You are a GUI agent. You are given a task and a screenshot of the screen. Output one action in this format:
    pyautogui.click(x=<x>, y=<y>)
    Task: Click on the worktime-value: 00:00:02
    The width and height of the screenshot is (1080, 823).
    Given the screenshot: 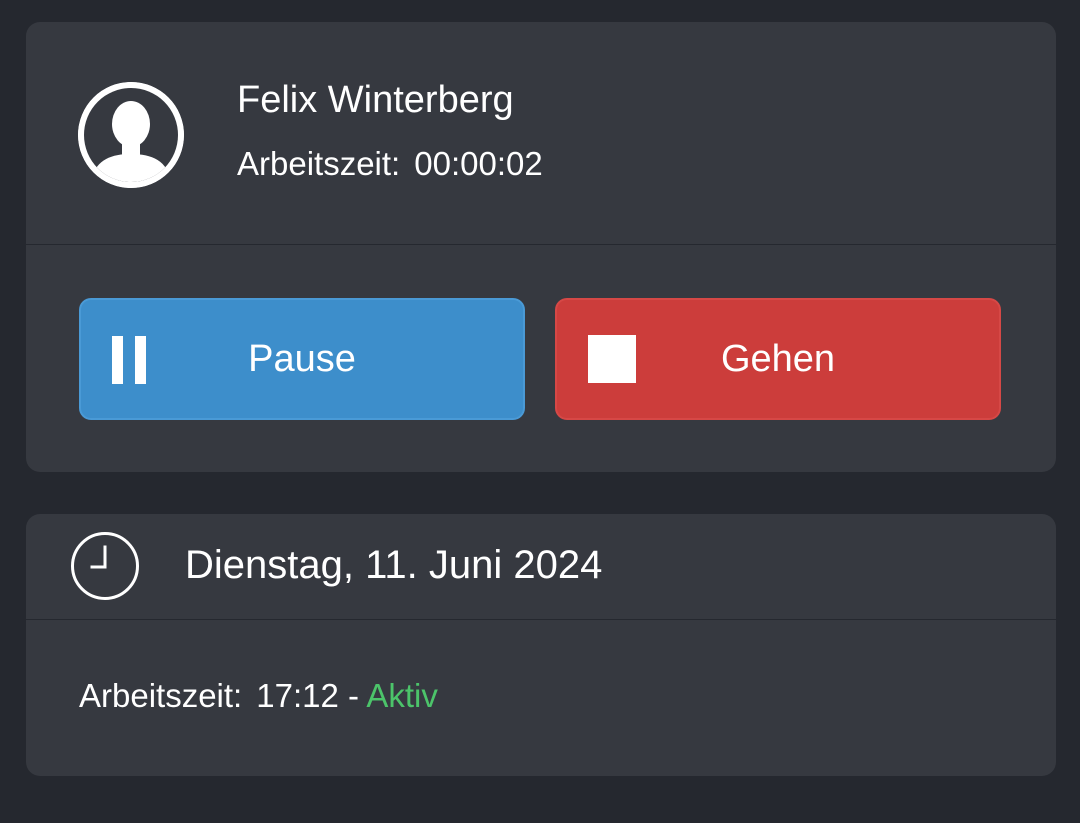 What is the action you would take?
    pyautogui.click(x=478, y=163)
    